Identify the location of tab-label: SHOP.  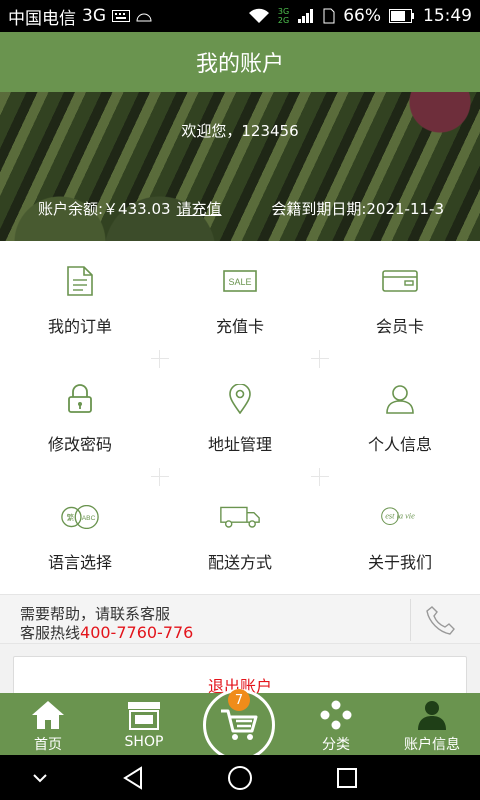
(144, 742).